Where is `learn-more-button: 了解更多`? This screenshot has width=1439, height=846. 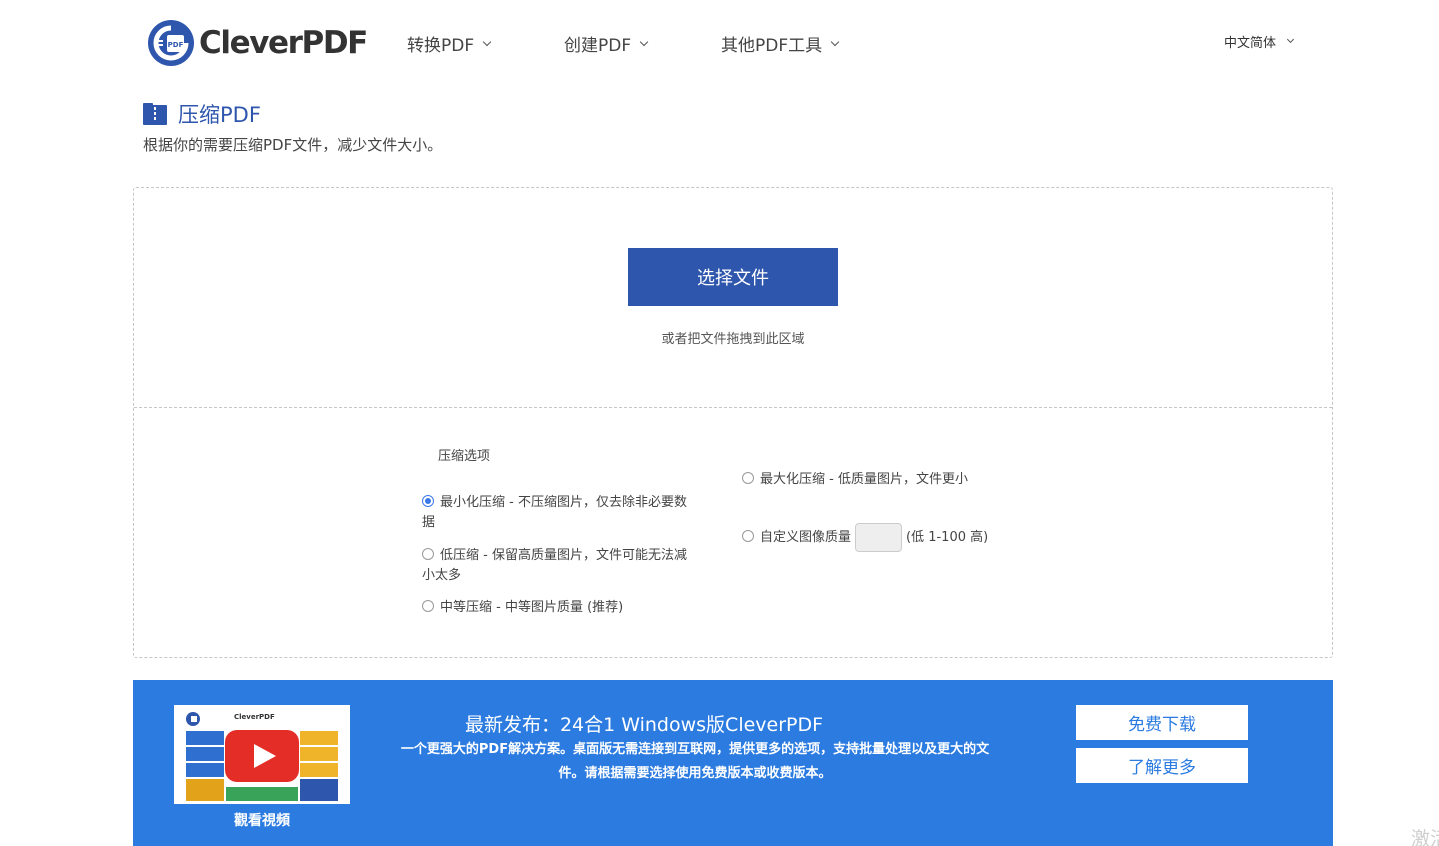
learn-more-button: 了解更多 is located at coordinates (1162, 765).